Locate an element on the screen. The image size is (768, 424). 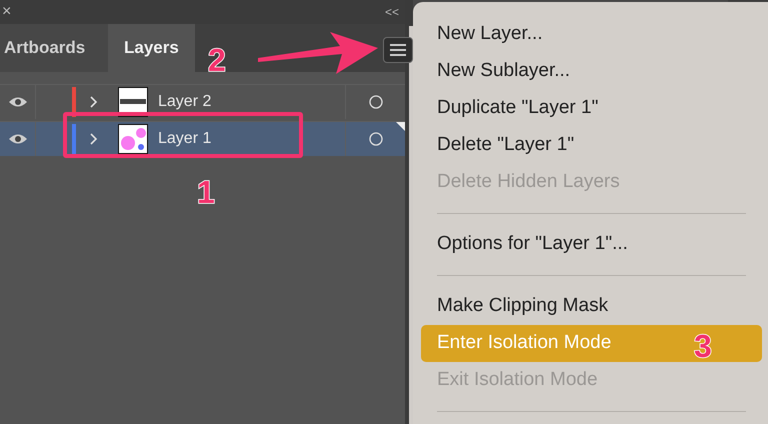
menu-item: Duplicate "Layer 1" is located at coordinates (591, 108).